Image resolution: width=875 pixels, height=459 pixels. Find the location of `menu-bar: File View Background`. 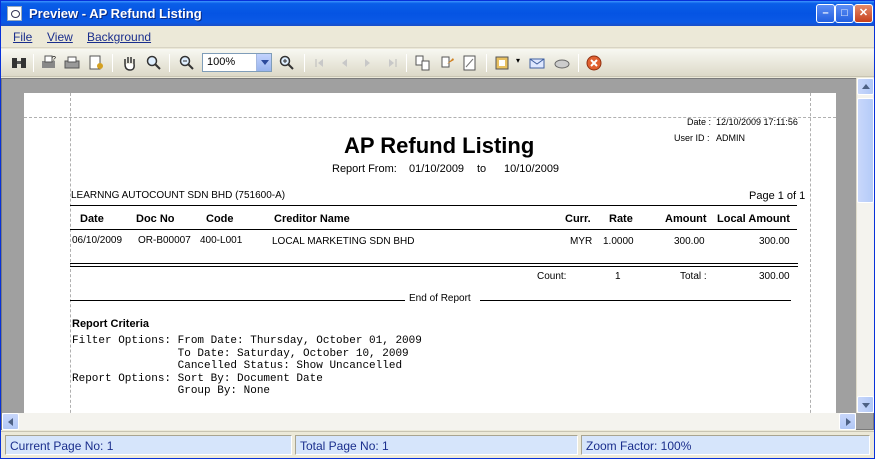

menu-bar: File View Background is located at coordinates (437, 37).